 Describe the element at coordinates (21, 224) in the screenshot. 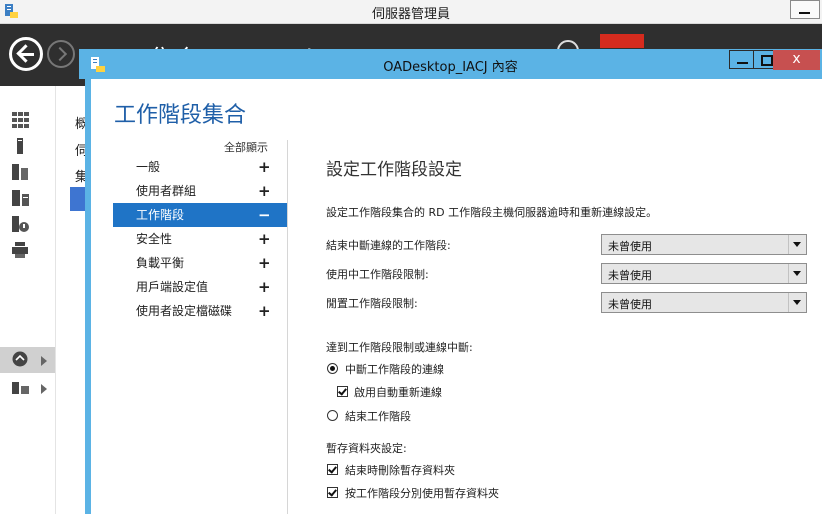

I see `iis-icon` at that location.